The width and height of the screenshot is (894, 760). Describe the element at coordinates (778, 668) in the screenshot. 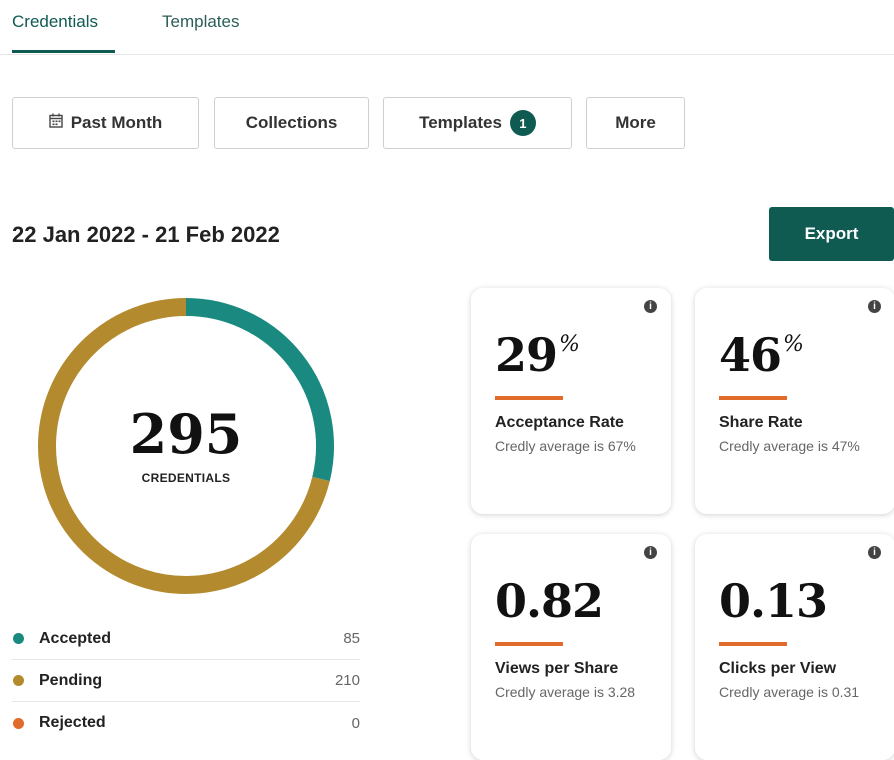

I see `metric-title: Clicks per View` at that location.